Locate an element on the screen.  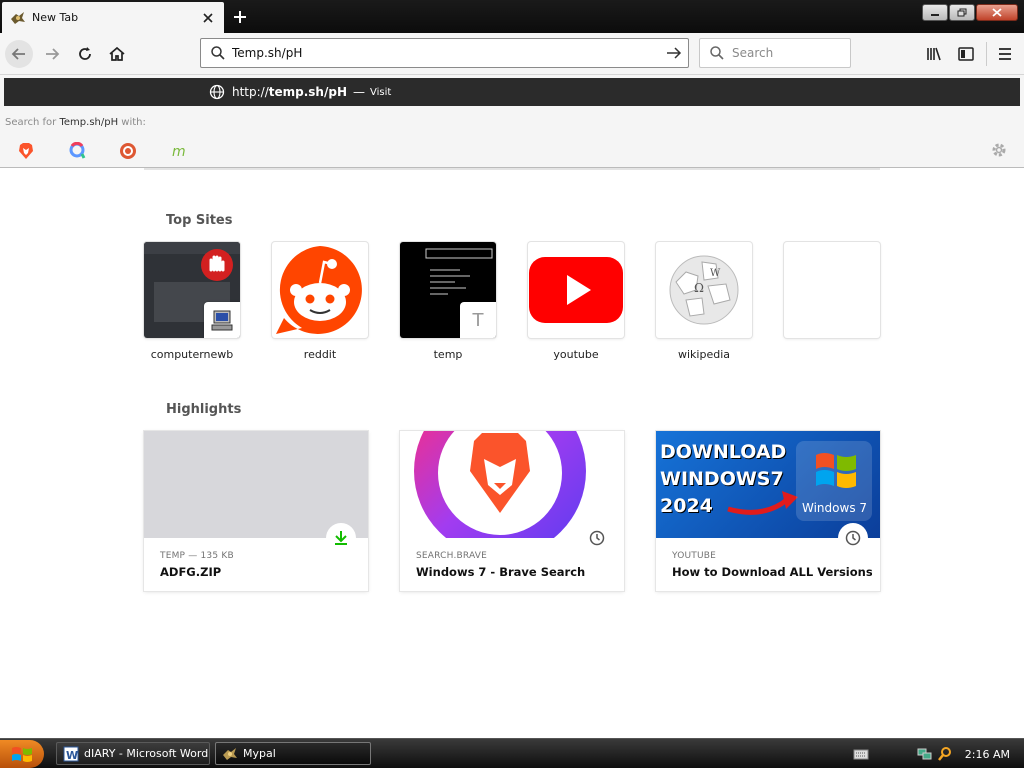
sidebar-icon is located at coordinates (966, 54).